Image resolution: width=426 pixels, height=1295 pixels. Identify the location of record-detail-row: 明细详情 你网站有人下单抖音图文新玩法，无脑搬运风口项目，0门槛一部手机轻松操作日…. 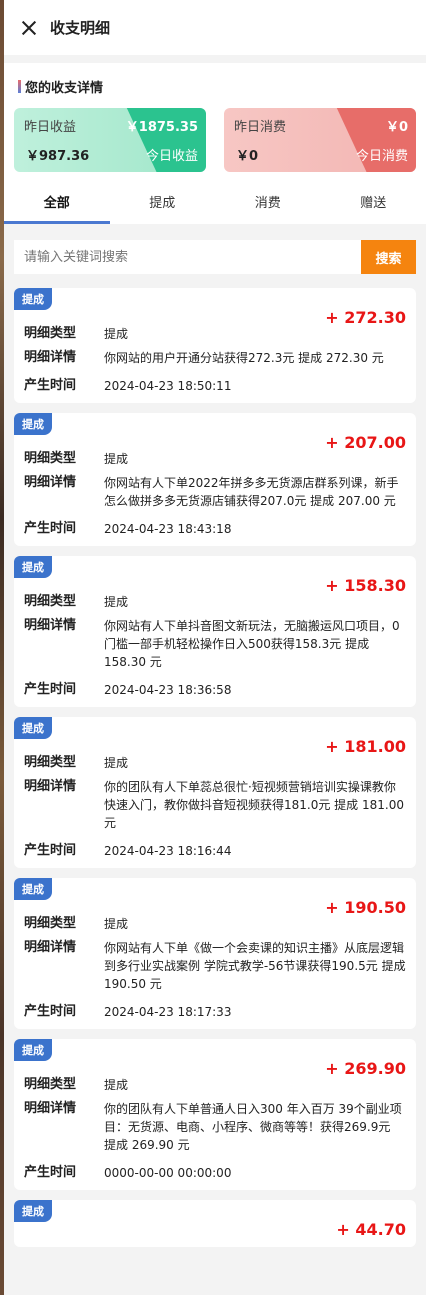
(215, 644).